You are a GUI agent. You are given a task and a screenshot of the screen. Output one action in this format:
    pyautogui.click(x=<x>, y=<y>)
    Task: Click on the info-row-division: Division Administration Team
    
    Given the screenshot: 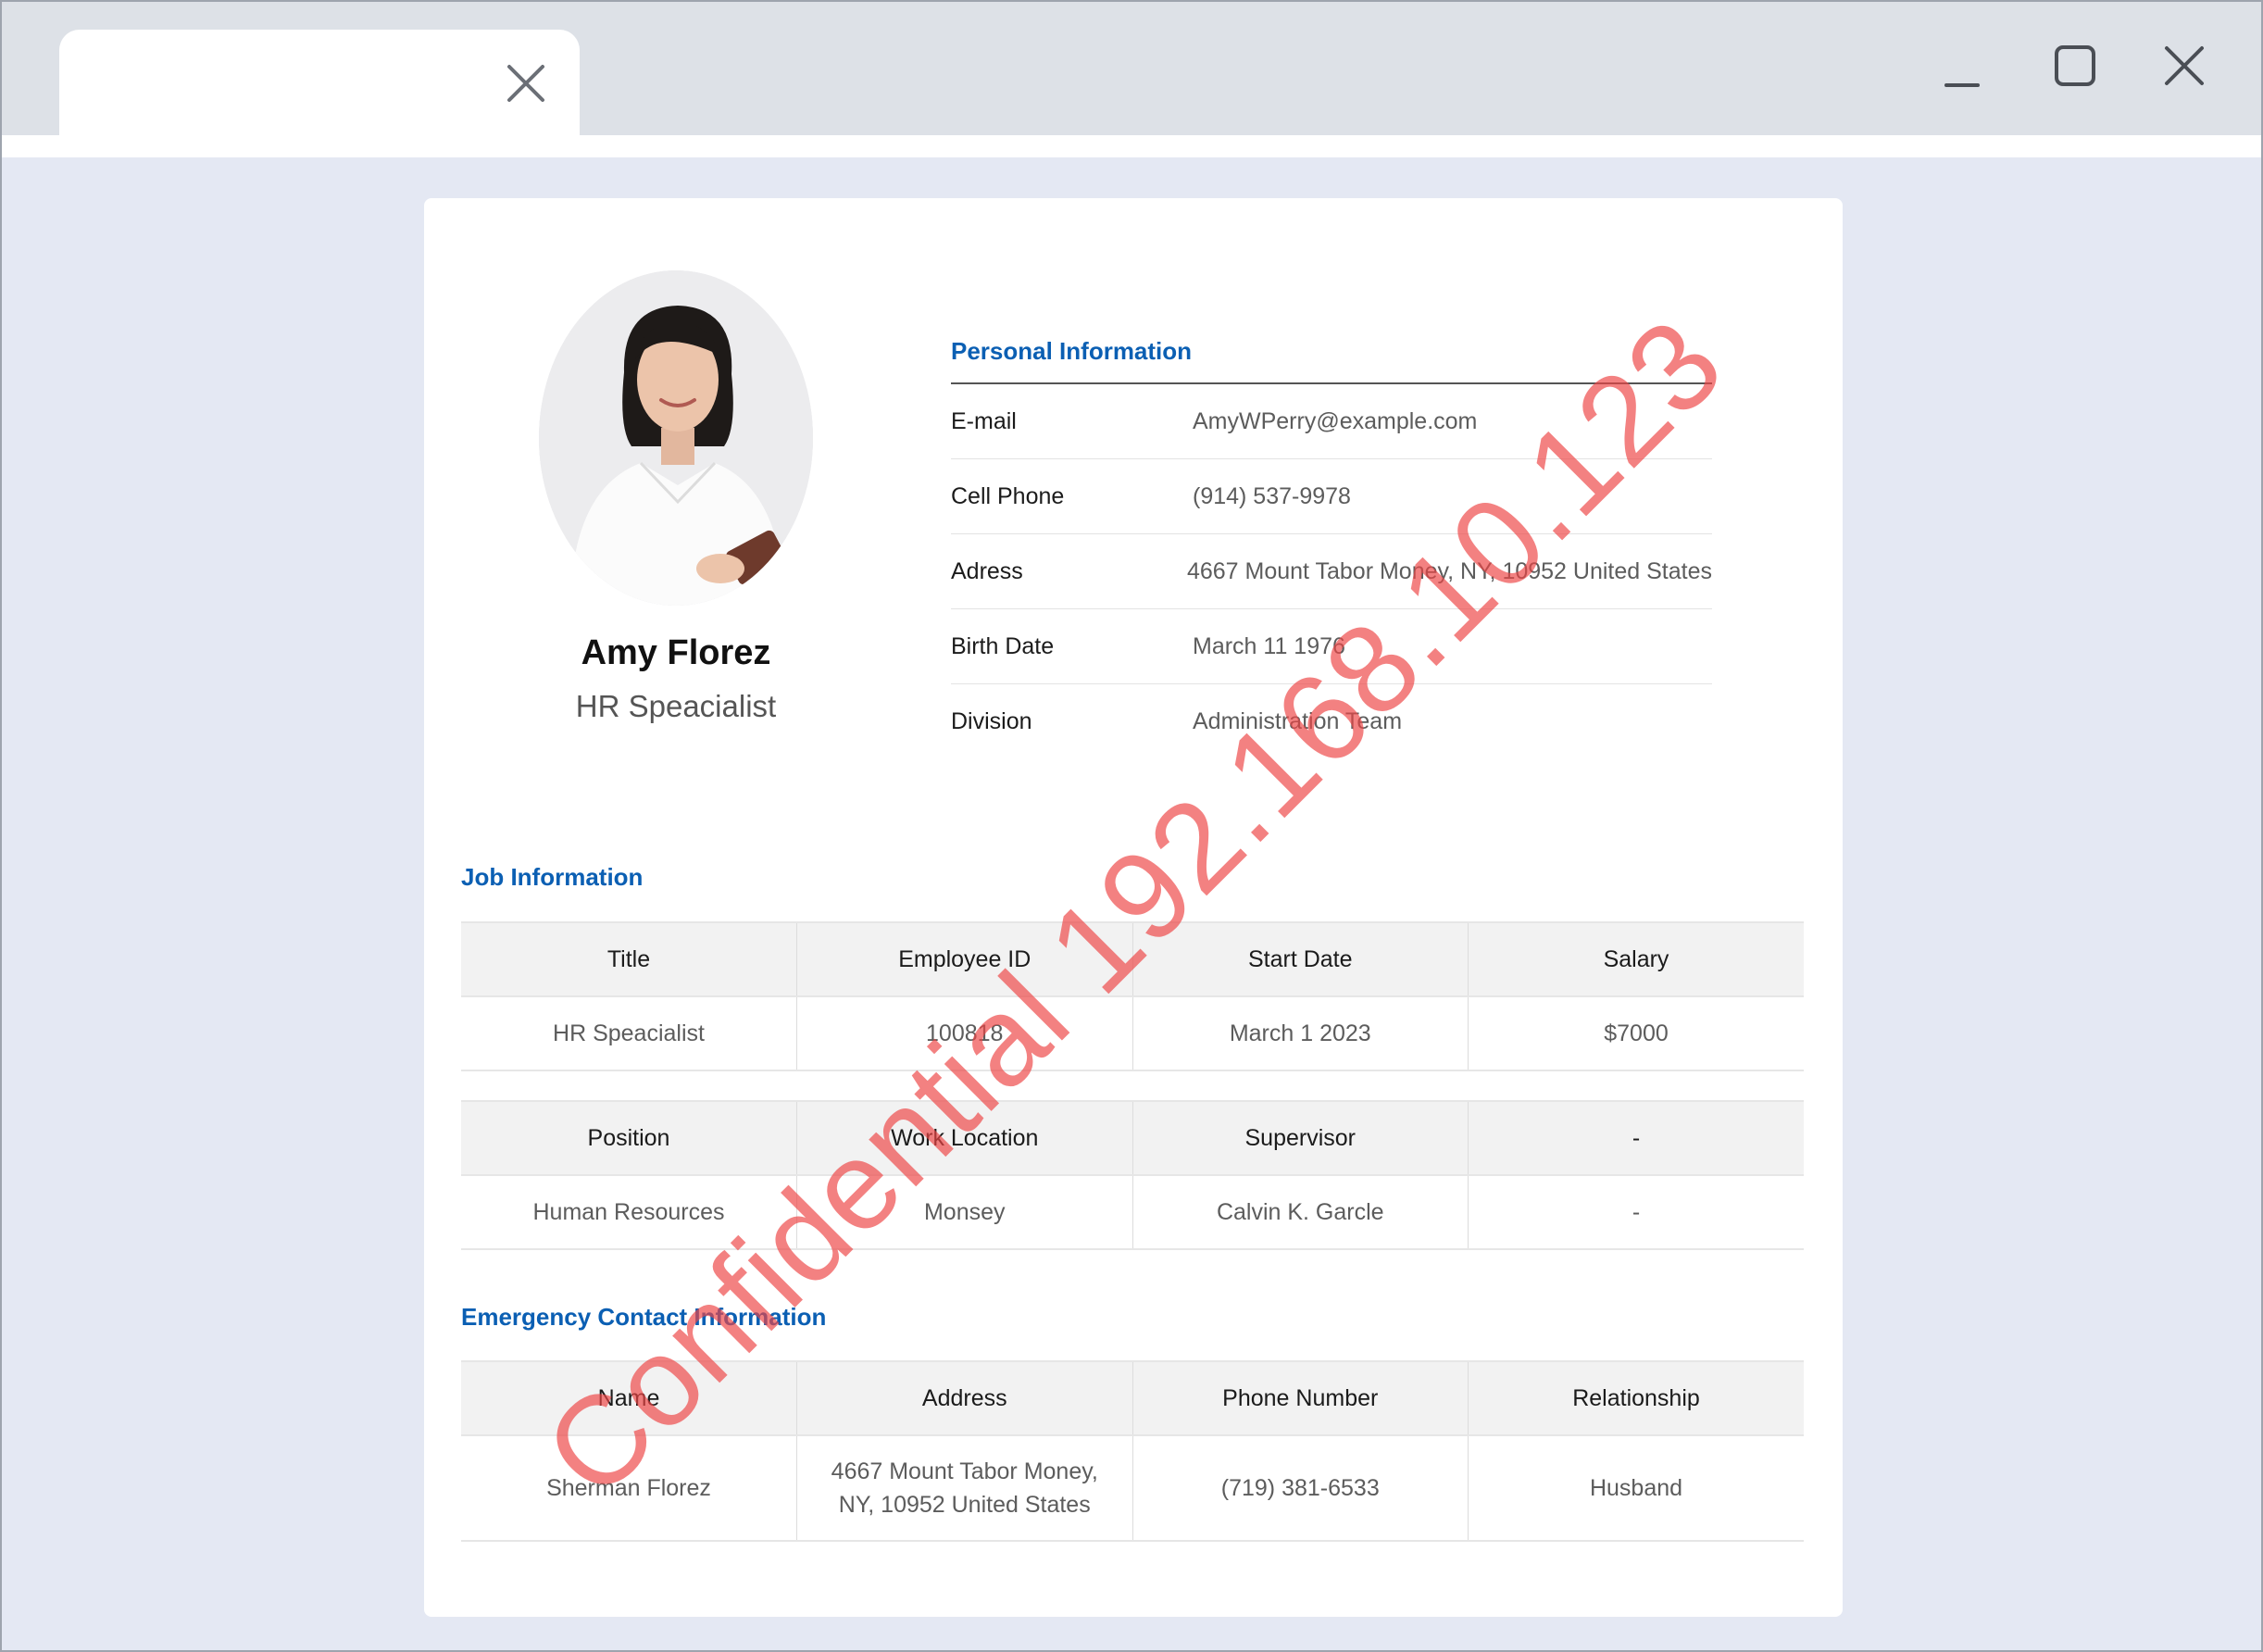 What is the action you would take?
    pyautogui.click(x=1331, y=721)
    